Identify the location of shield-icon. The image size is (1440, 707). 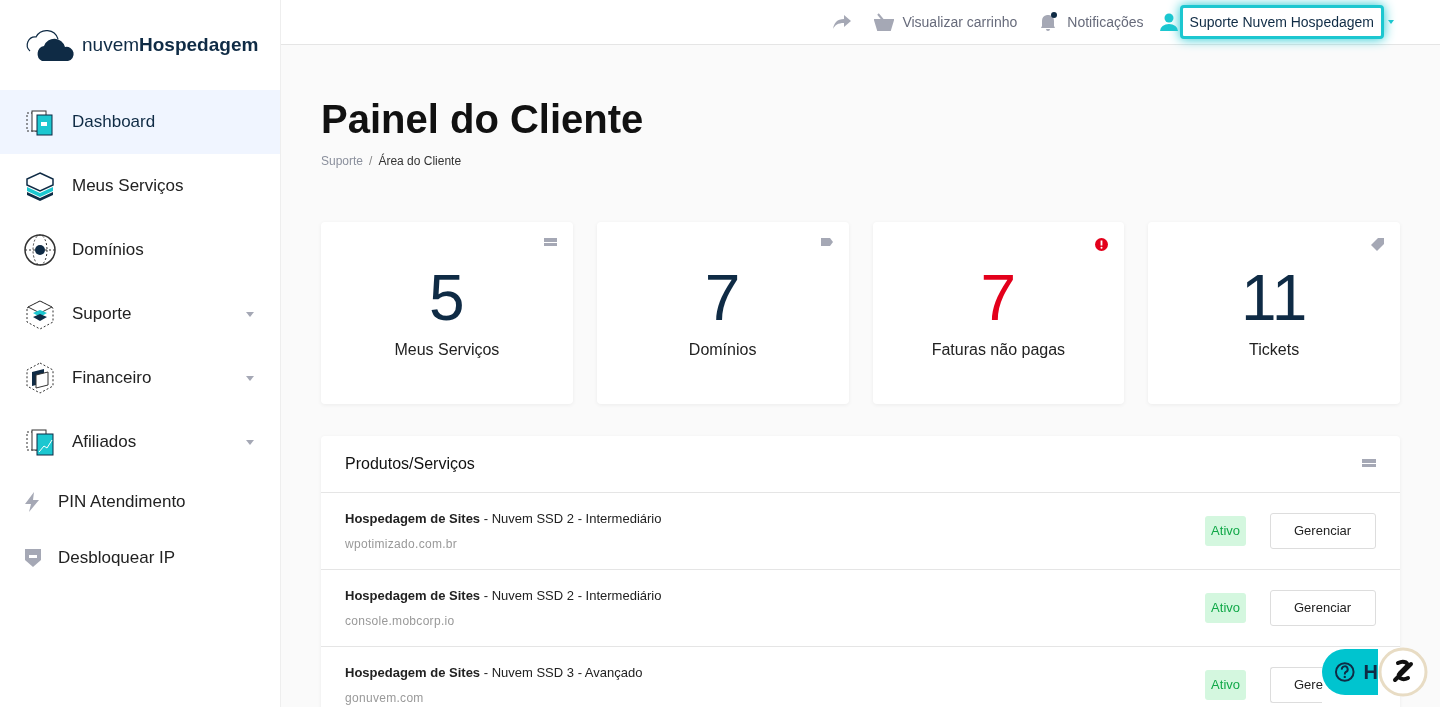
(33, 558).